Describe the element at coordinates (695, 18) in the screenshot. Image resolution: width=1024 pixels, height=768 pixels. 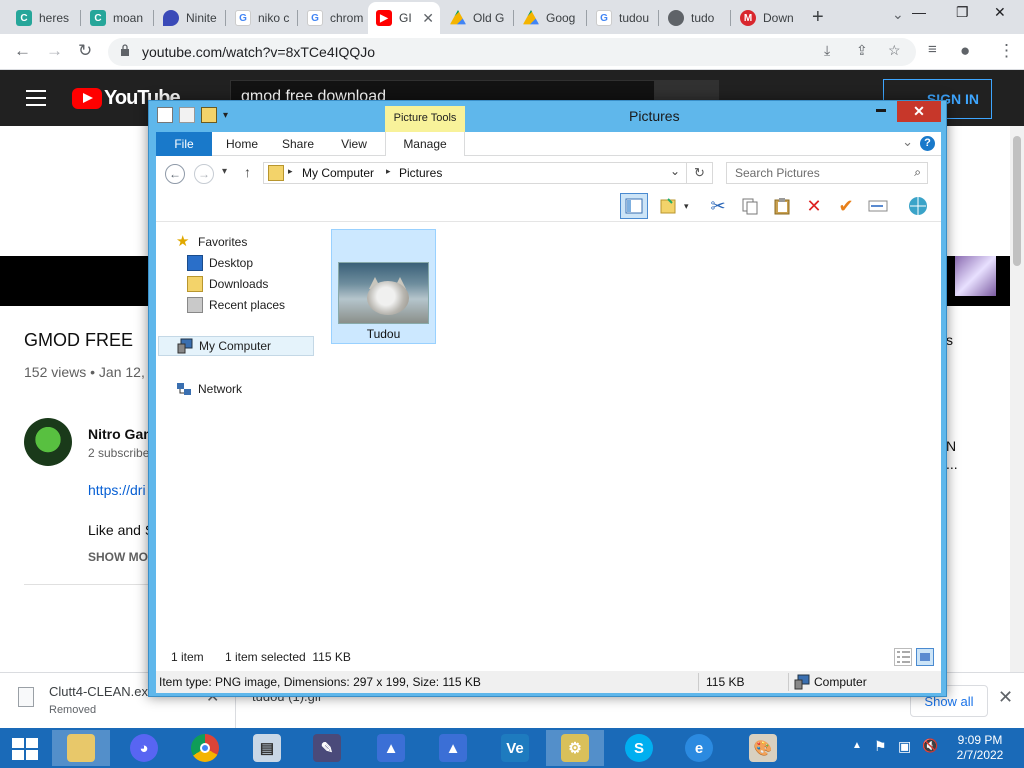
I see `browser-tab: tudo` at that location.